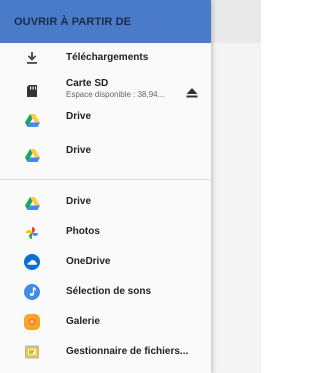 This screenshot has height=373, width=320. I want to click on app-label: Photos, so click(83, 231).